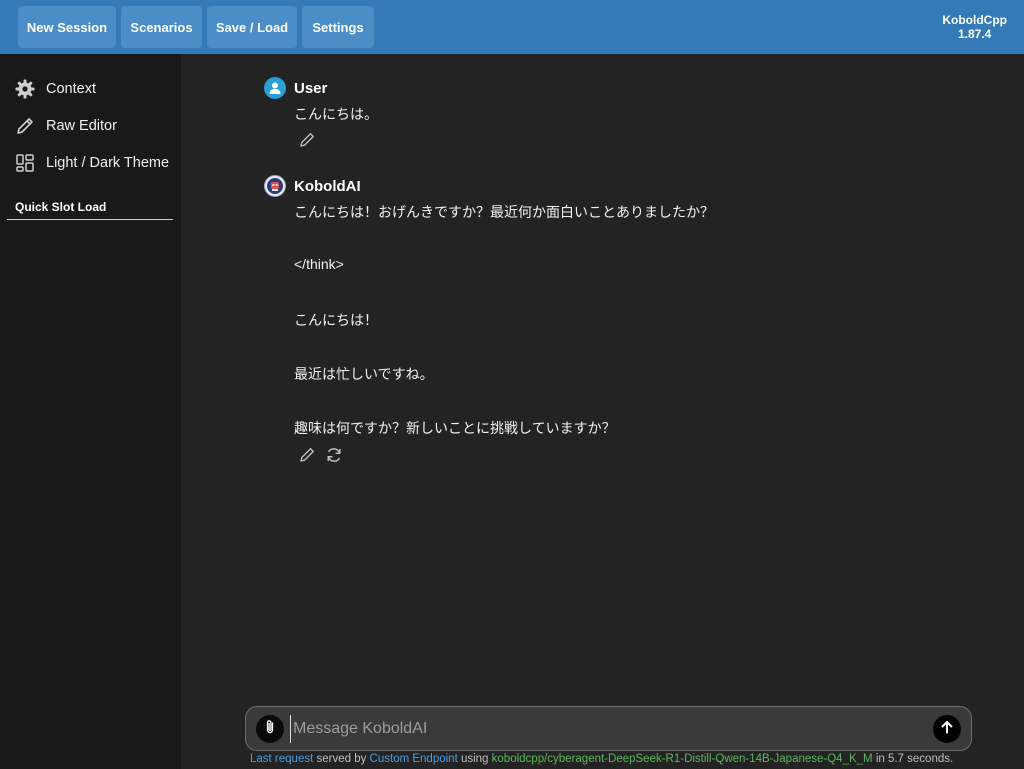  Describe the element at coordinates (161, 27) in the screenshot. I see `scenarios-button: Scenarios` at that location.